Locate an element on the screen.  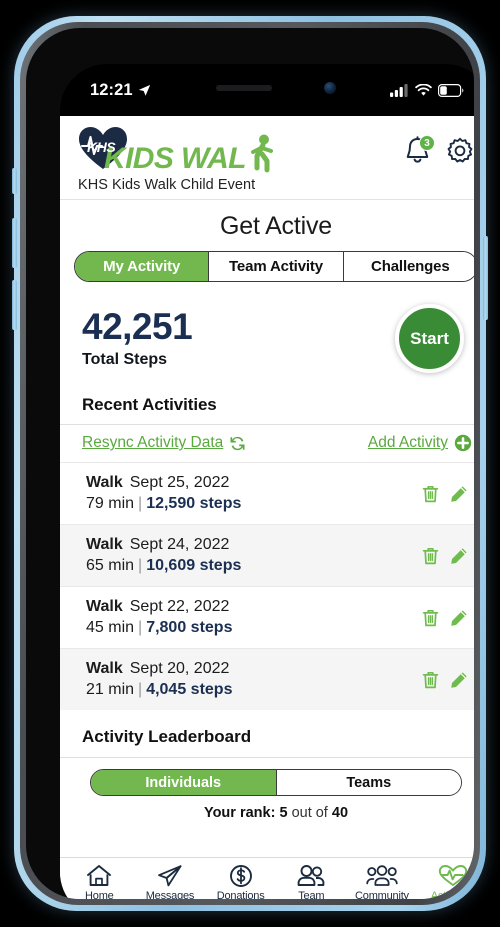
leaderboard-toggle: Individuals Teams is located at coordinates (276, 782).